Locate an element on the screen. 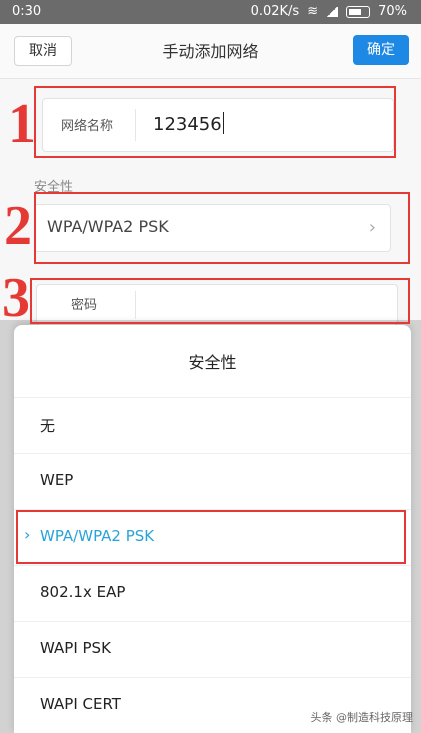  option-wep: WEP is located at coordinates (212, 481).